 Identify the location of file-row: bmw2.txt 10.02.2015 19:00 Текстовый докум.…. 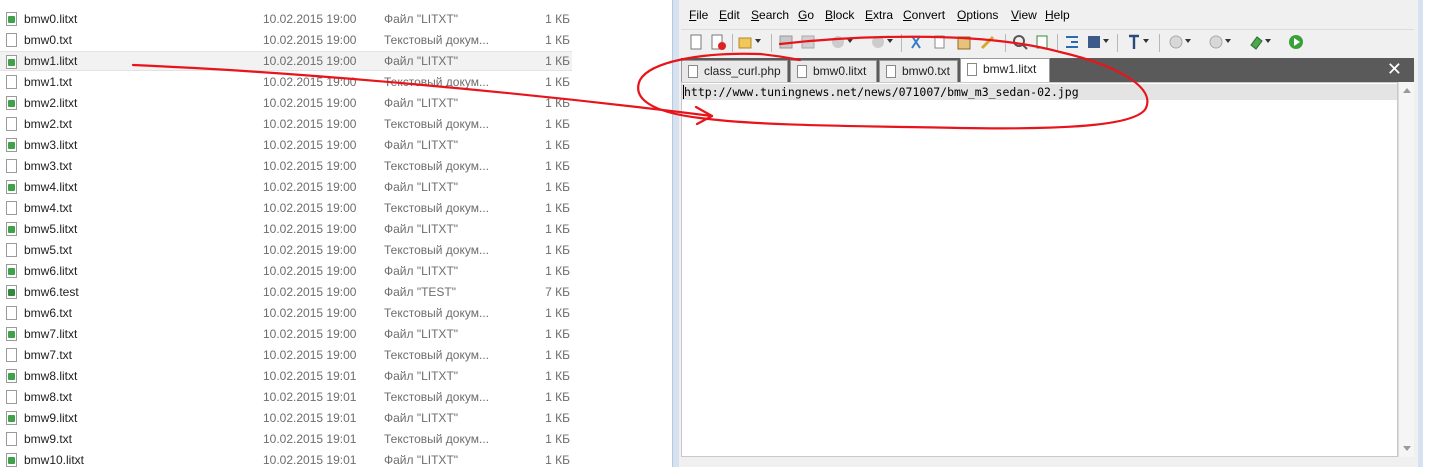
(286, 124).